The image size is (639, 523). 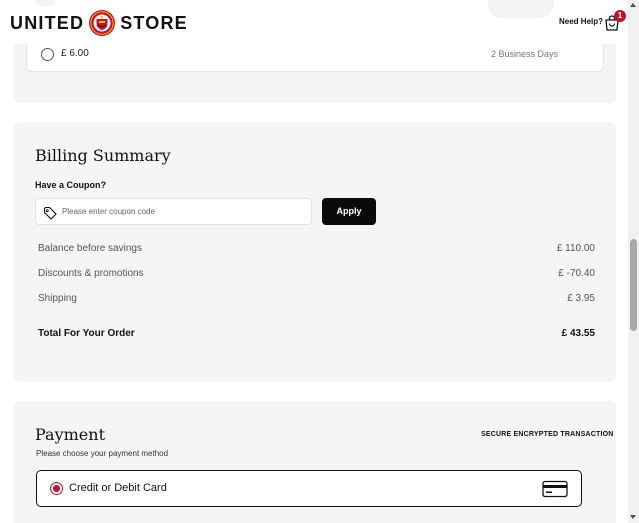 I want to click on secure-transaction-label: SECURE ENCRYPTED TRANSACTION, so click(x=547, y=434).